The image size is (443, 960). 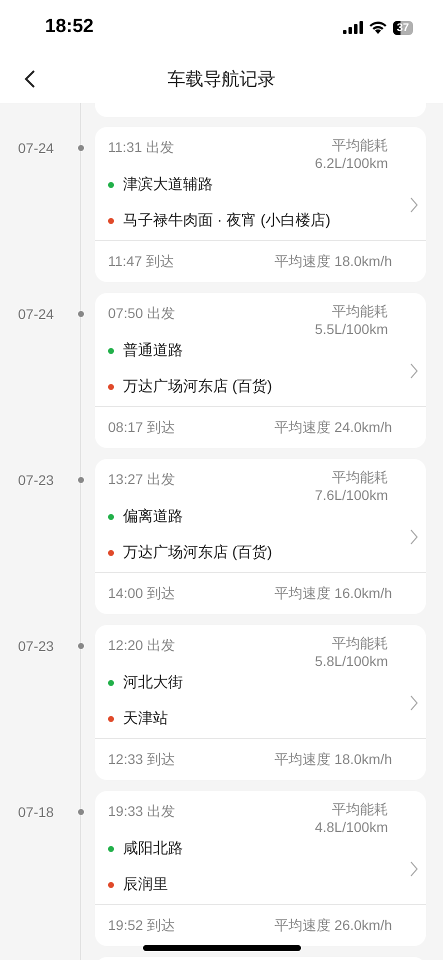 What do you see at coordinates (153, 517) in the screenshot?
I see `start-location: 偏离道路` at bounding box center [153, 517].